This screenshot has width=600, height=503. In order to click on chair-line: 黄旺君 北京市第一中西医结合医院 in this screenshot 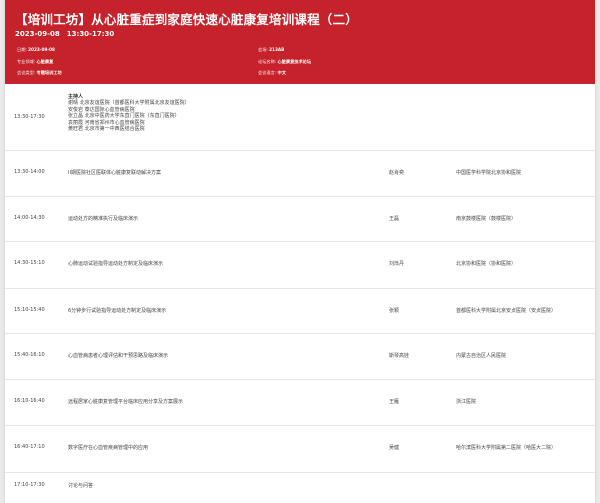, I will do `click(106, 129)`.